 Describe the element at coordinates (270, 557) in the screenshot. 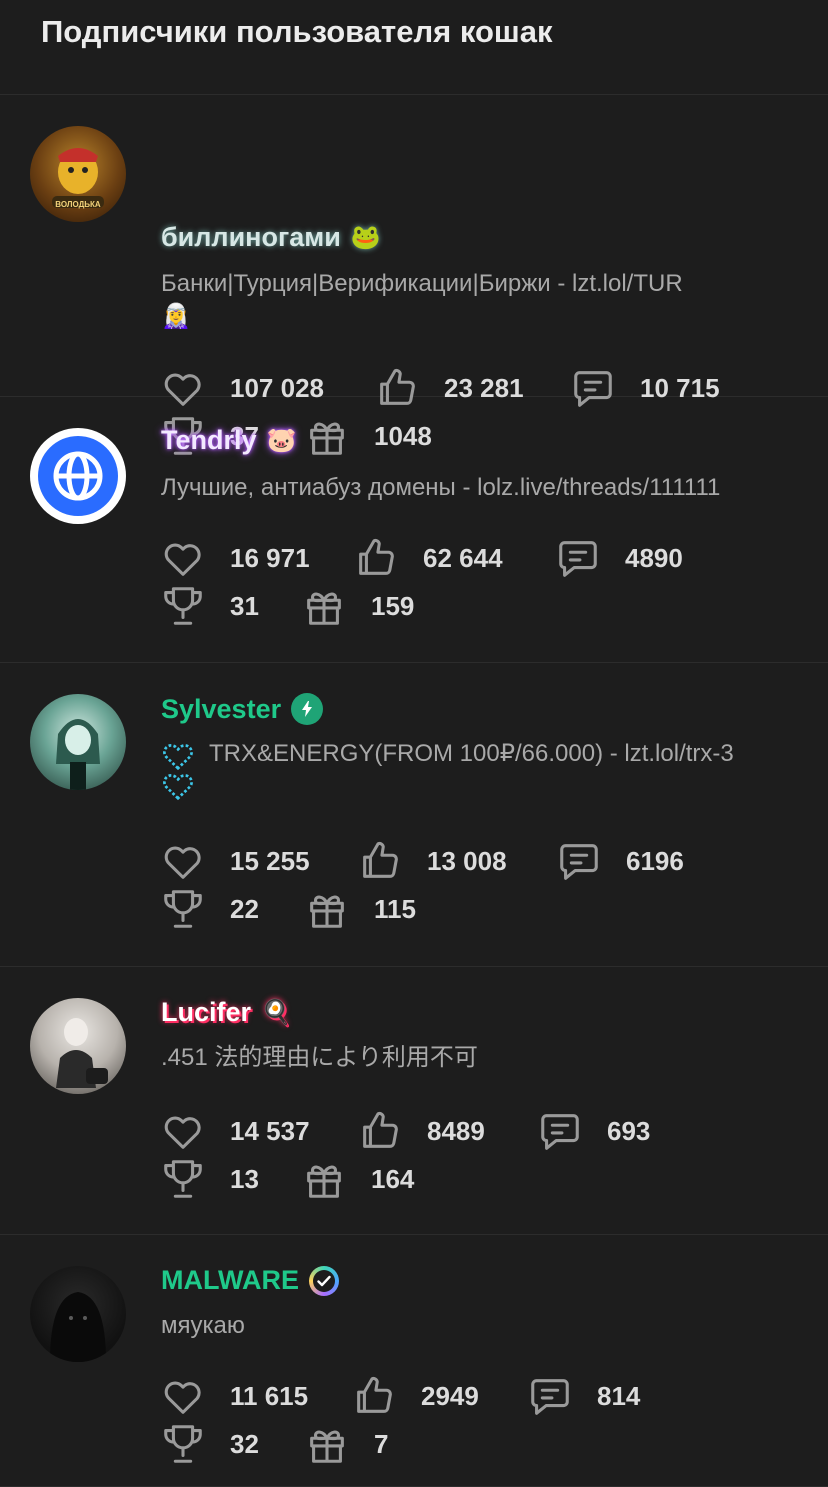

I see `likes-count: 16 971` at that location.